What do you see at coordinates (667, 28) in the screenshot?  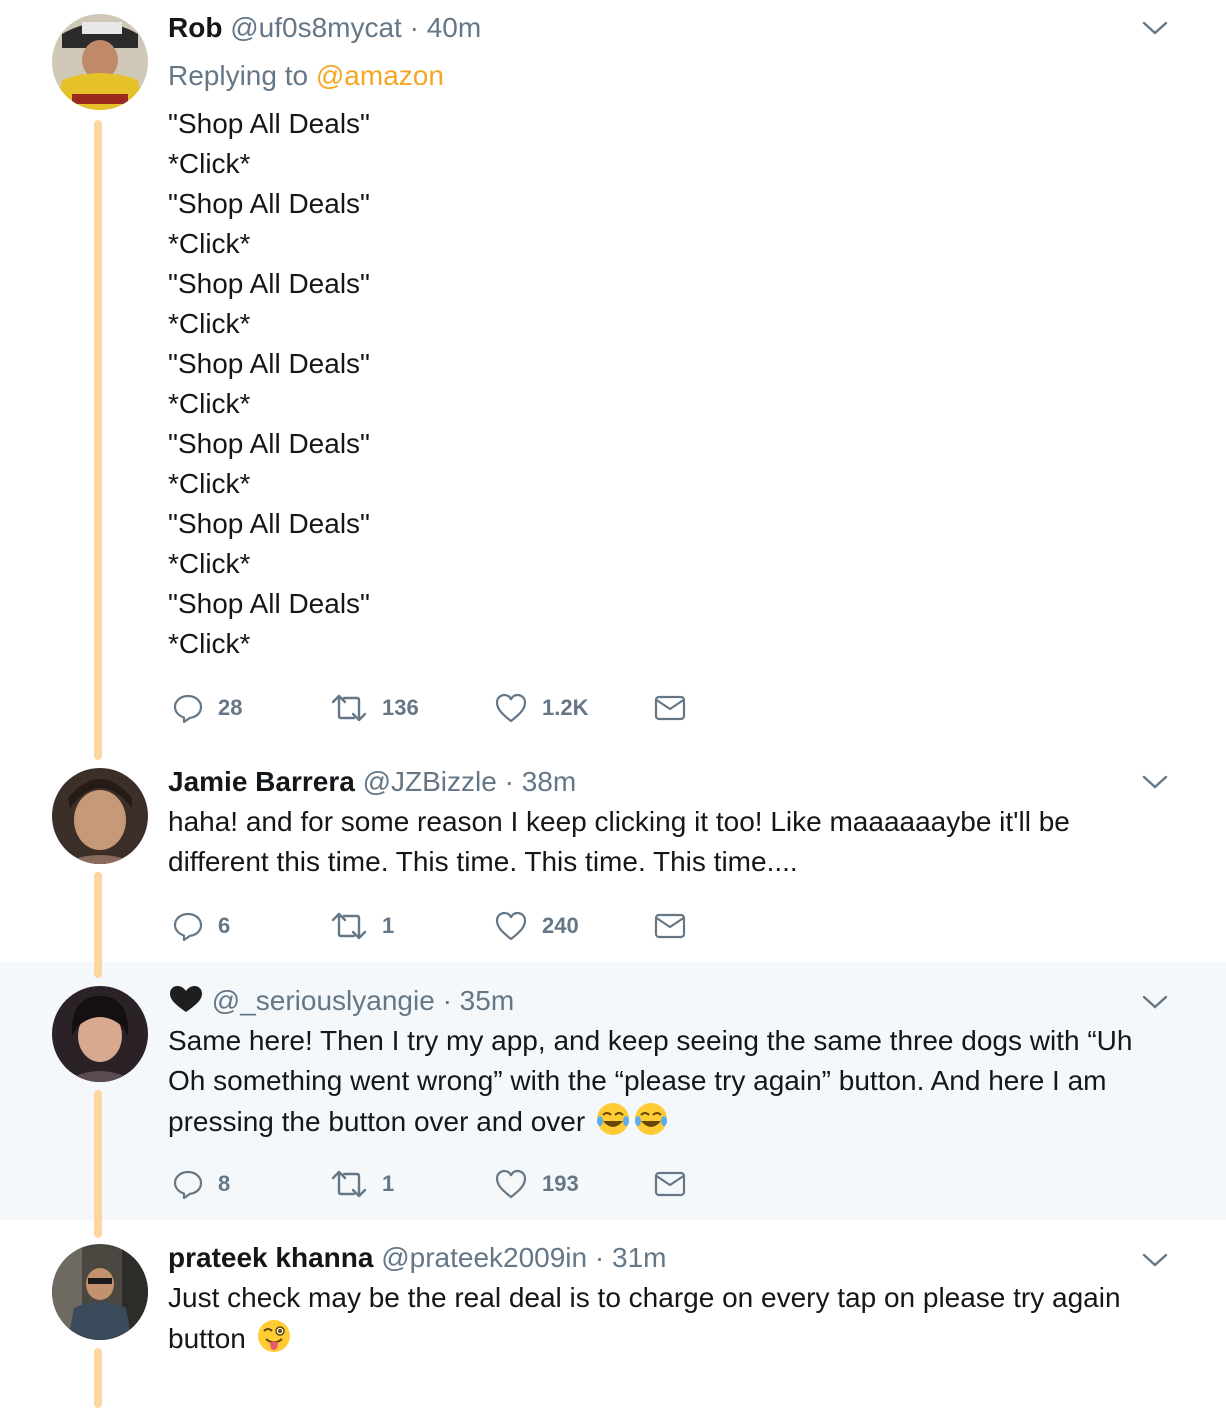 I see `tweet-header: Rob @uf0s8mycat · 40m` at bounding box center [667, 28].